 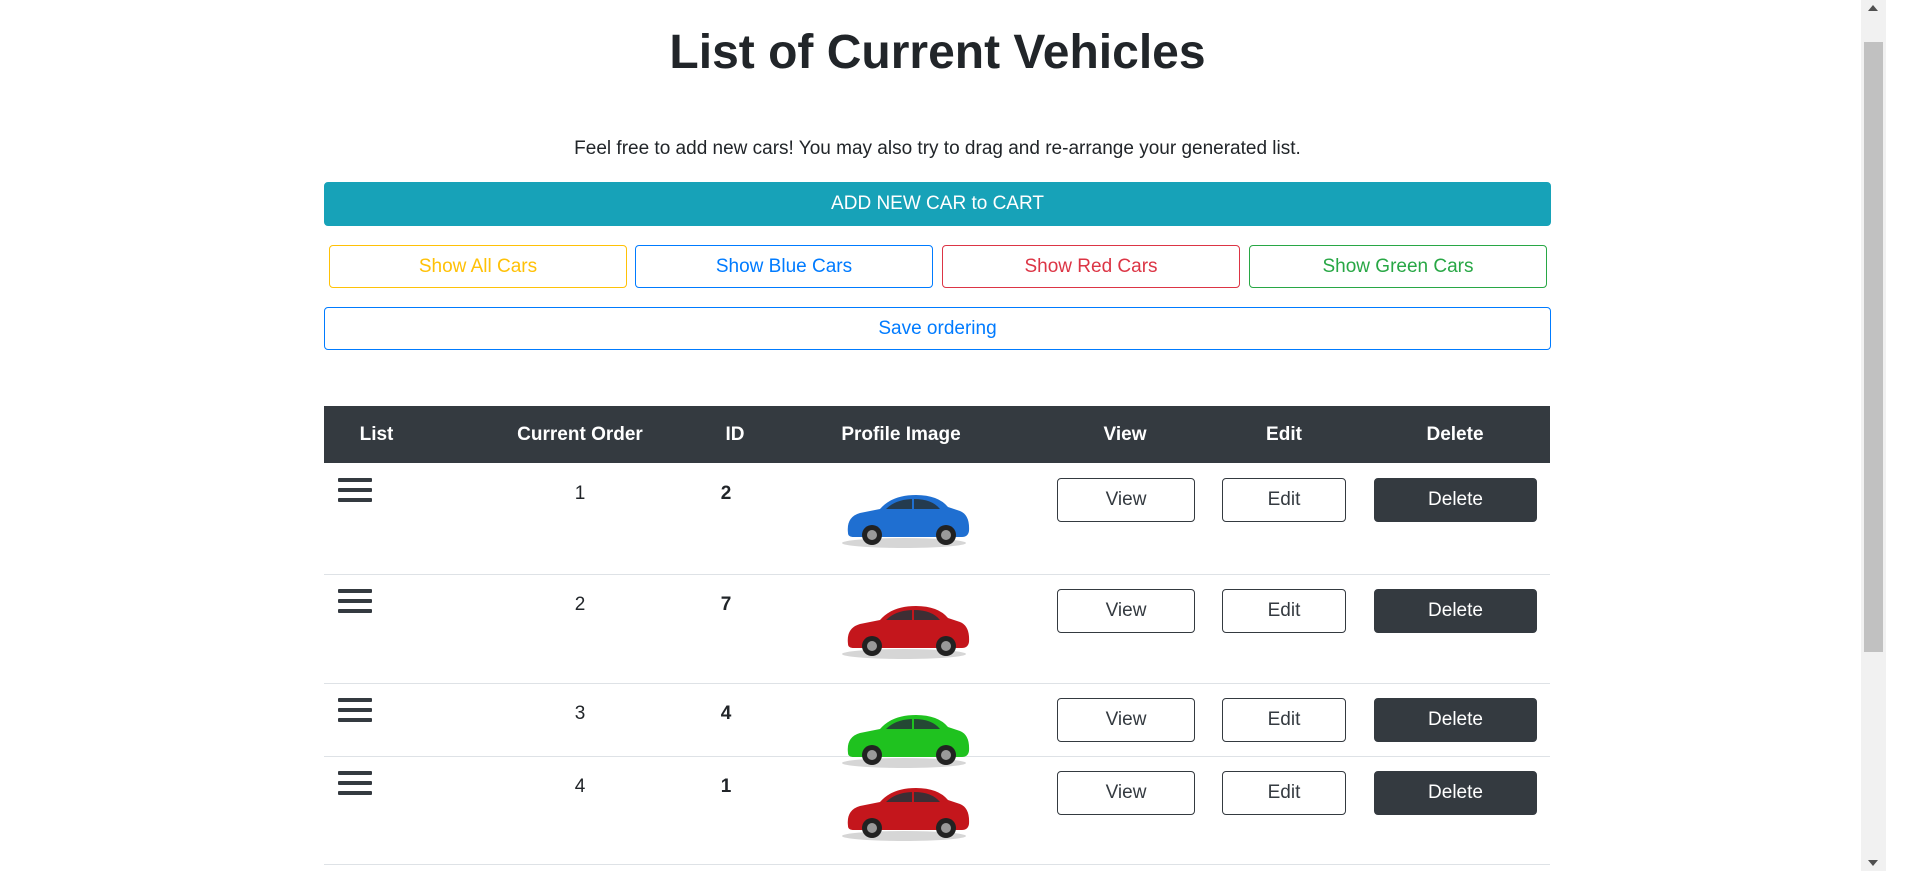 What do you see at coordinates (1873, 863) in the screenshot?
I see `scroll-down-icon` at bounding box center [1873, 863].